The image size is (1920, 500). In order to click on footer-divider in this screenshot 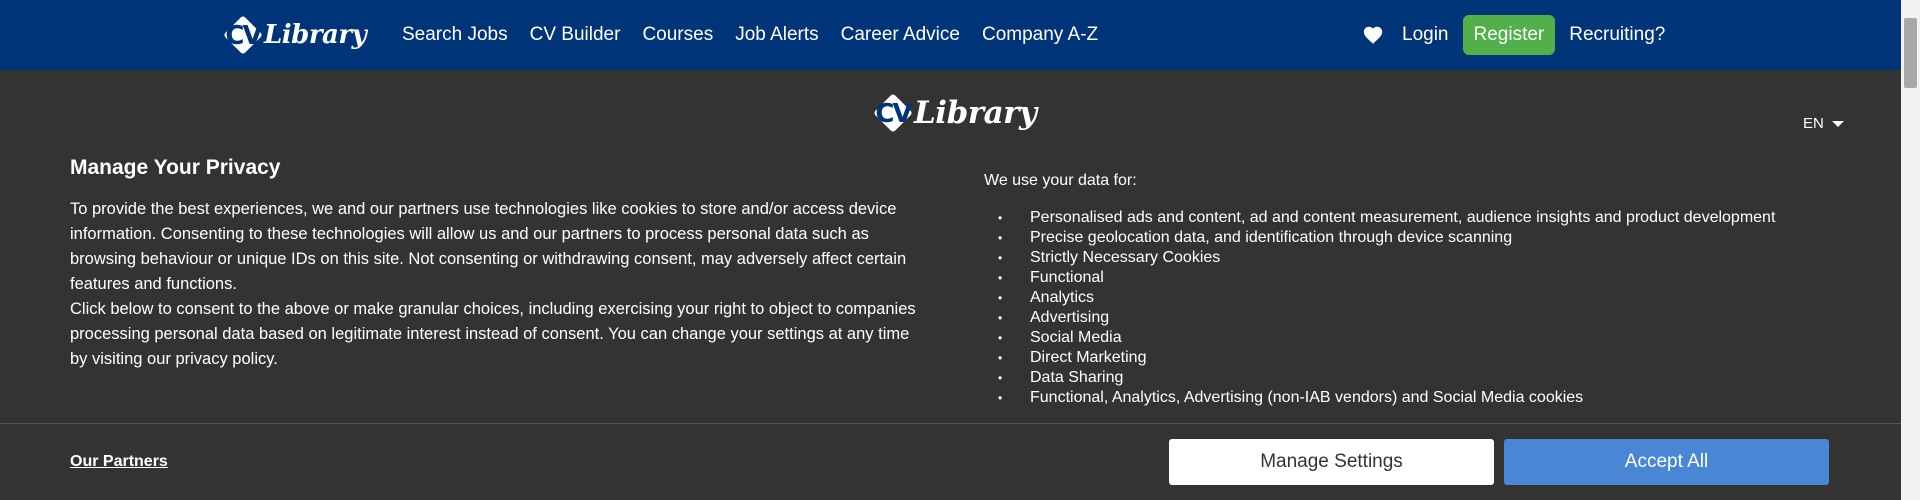, I will do `click(950, 423)`.